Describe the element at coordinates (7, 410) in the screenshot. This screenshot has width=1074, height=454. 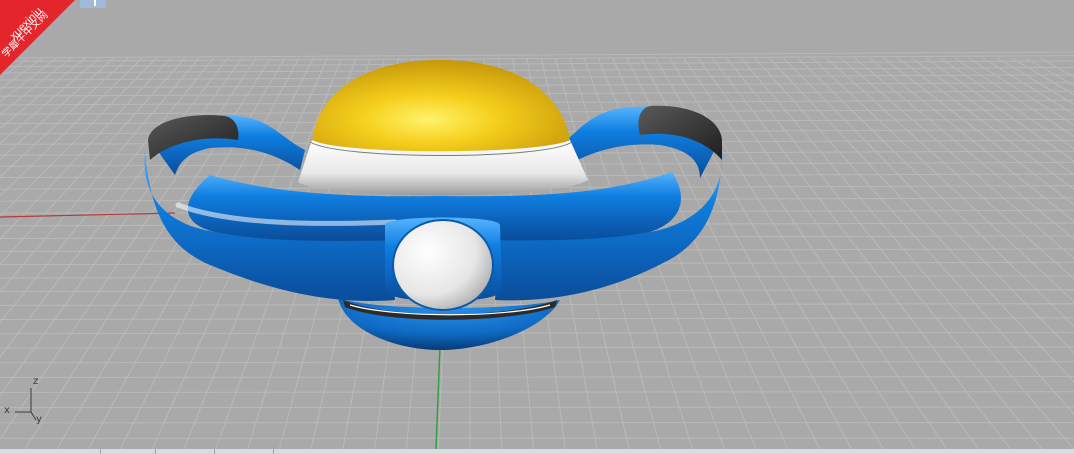
I see `axis-widget-x-label: x` at that location.